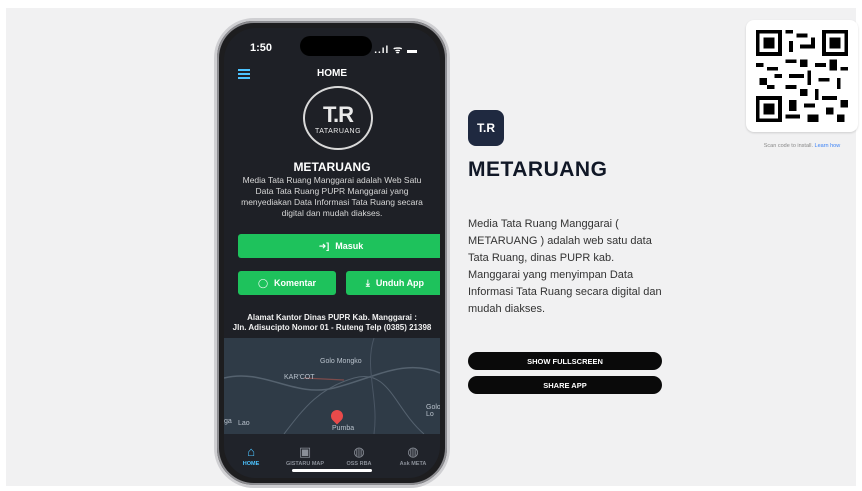 This screenshot has width=862, height=491. I want to click on tab-label: GISTARU MAP, so click(305, 464).